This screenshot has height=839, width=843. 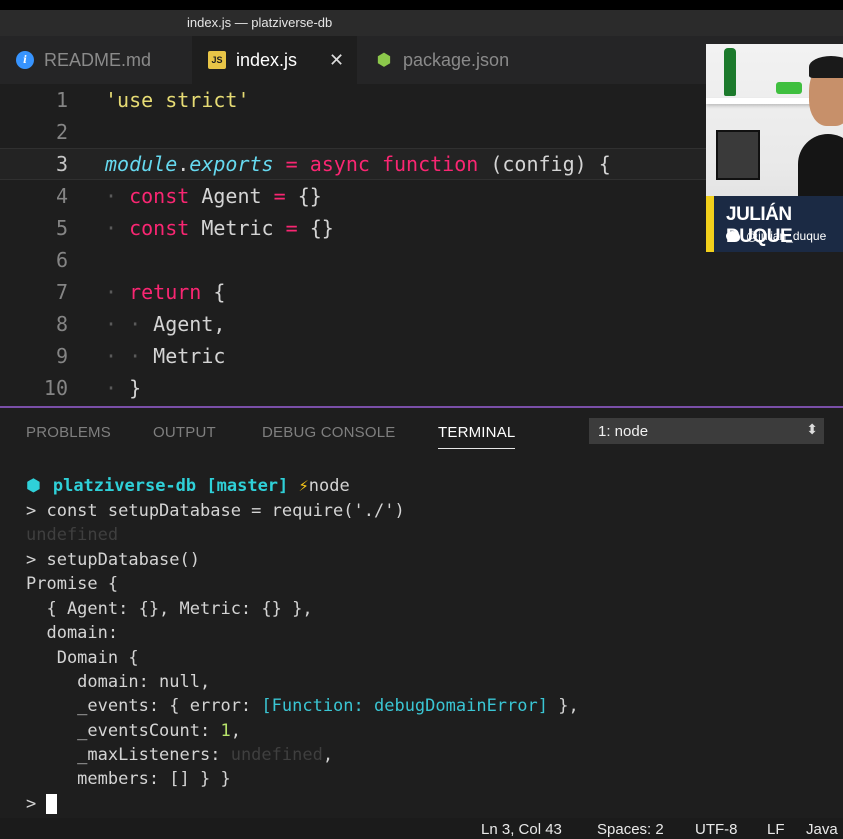 What do you see at coordinates (260, 22) in the screenshot?
I see `window-title: index.js — platziverse-db` at bounding box center [260, 22].